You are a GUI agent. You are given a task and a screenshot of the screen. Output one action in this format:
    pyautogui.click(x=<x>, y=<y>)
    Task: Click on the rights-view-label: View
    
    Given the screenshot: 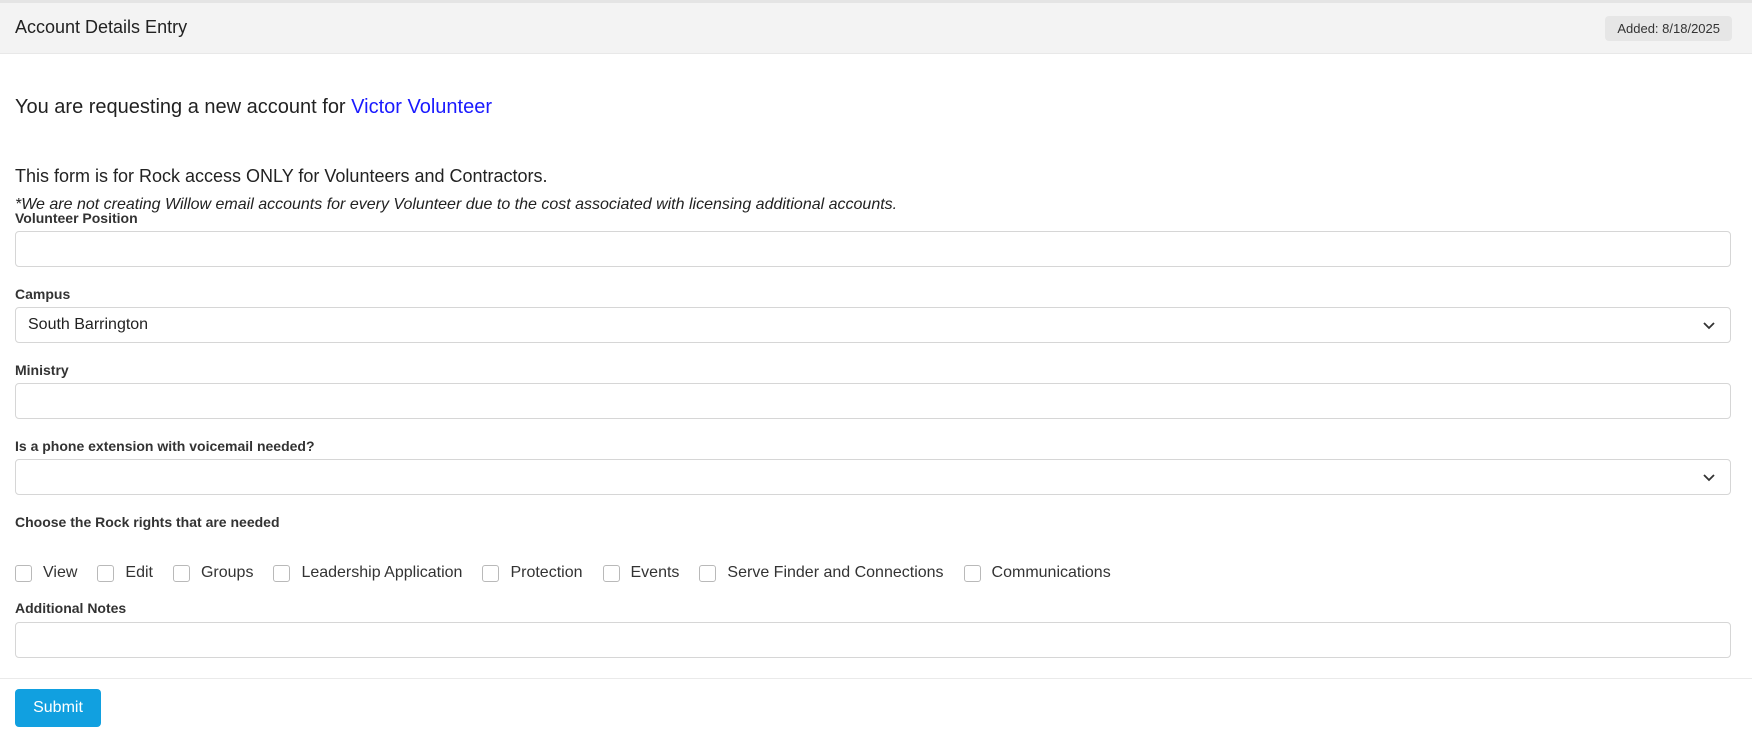 What is the action you would take?
    pyautogui.click(x=60, y=572)
    